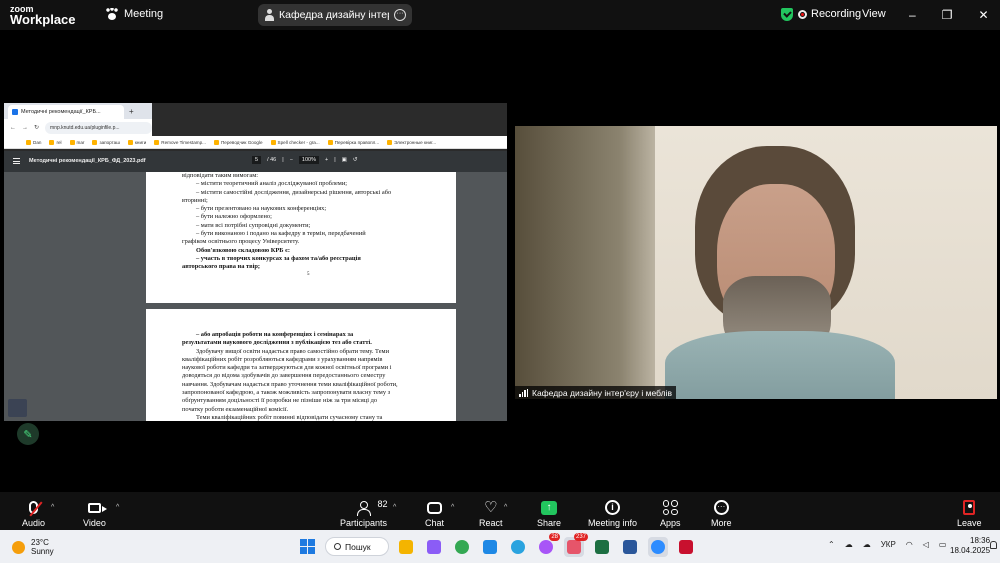  Describe the element at coordinates (406, 547) in the screenshot. I see `file-explorer-app` at that location.